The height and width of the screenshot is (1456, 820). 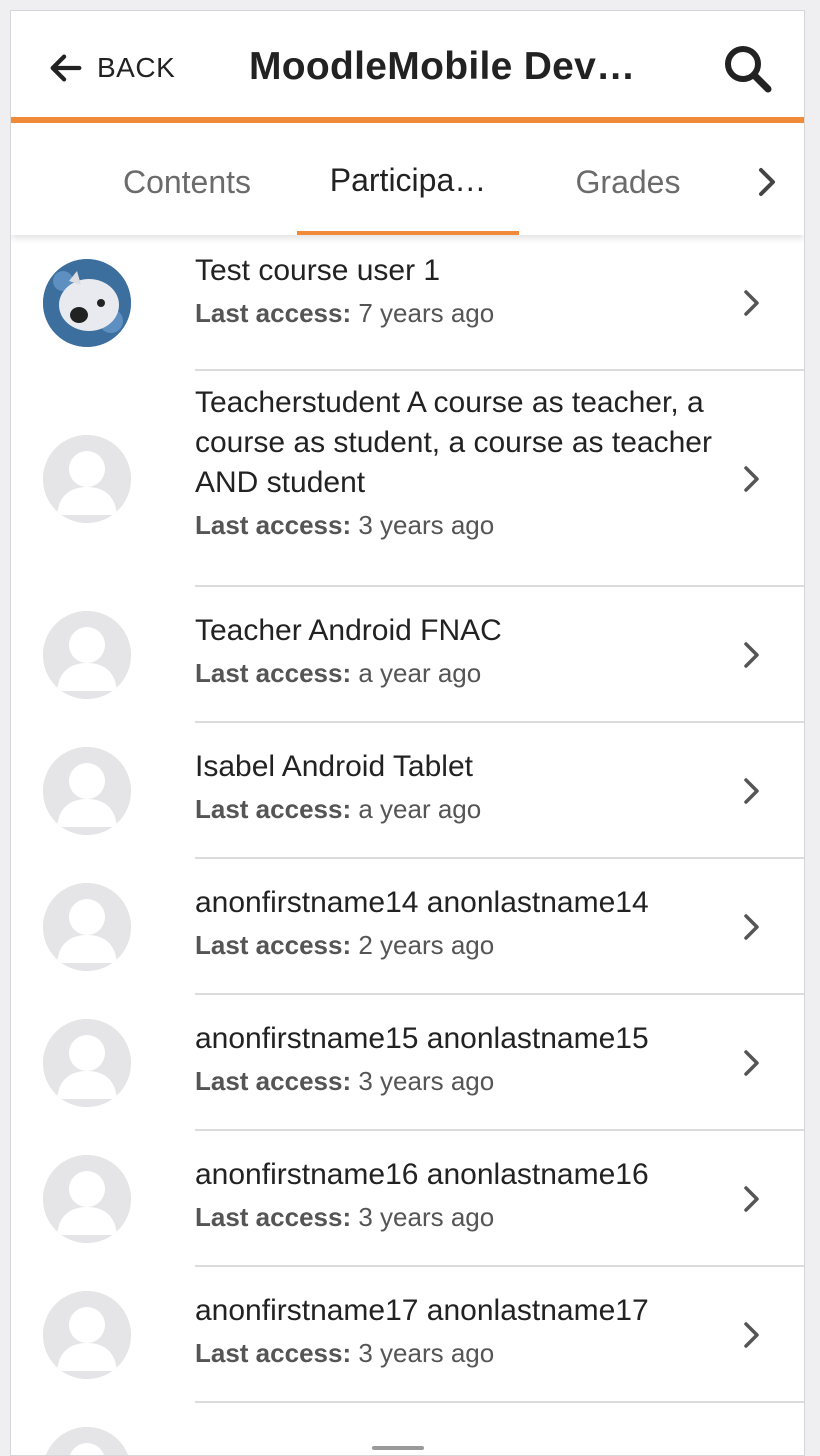 I want to click on tab-grades: Grades, so click(x=628, y=182).